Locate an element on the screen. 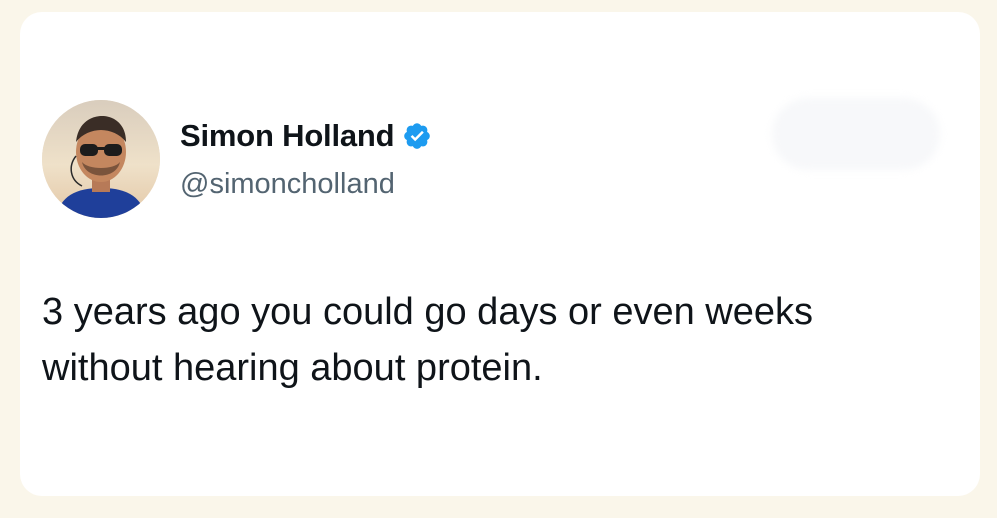 This screenshot has height=518, width=997. avatar is located at coordinates (101, 159).